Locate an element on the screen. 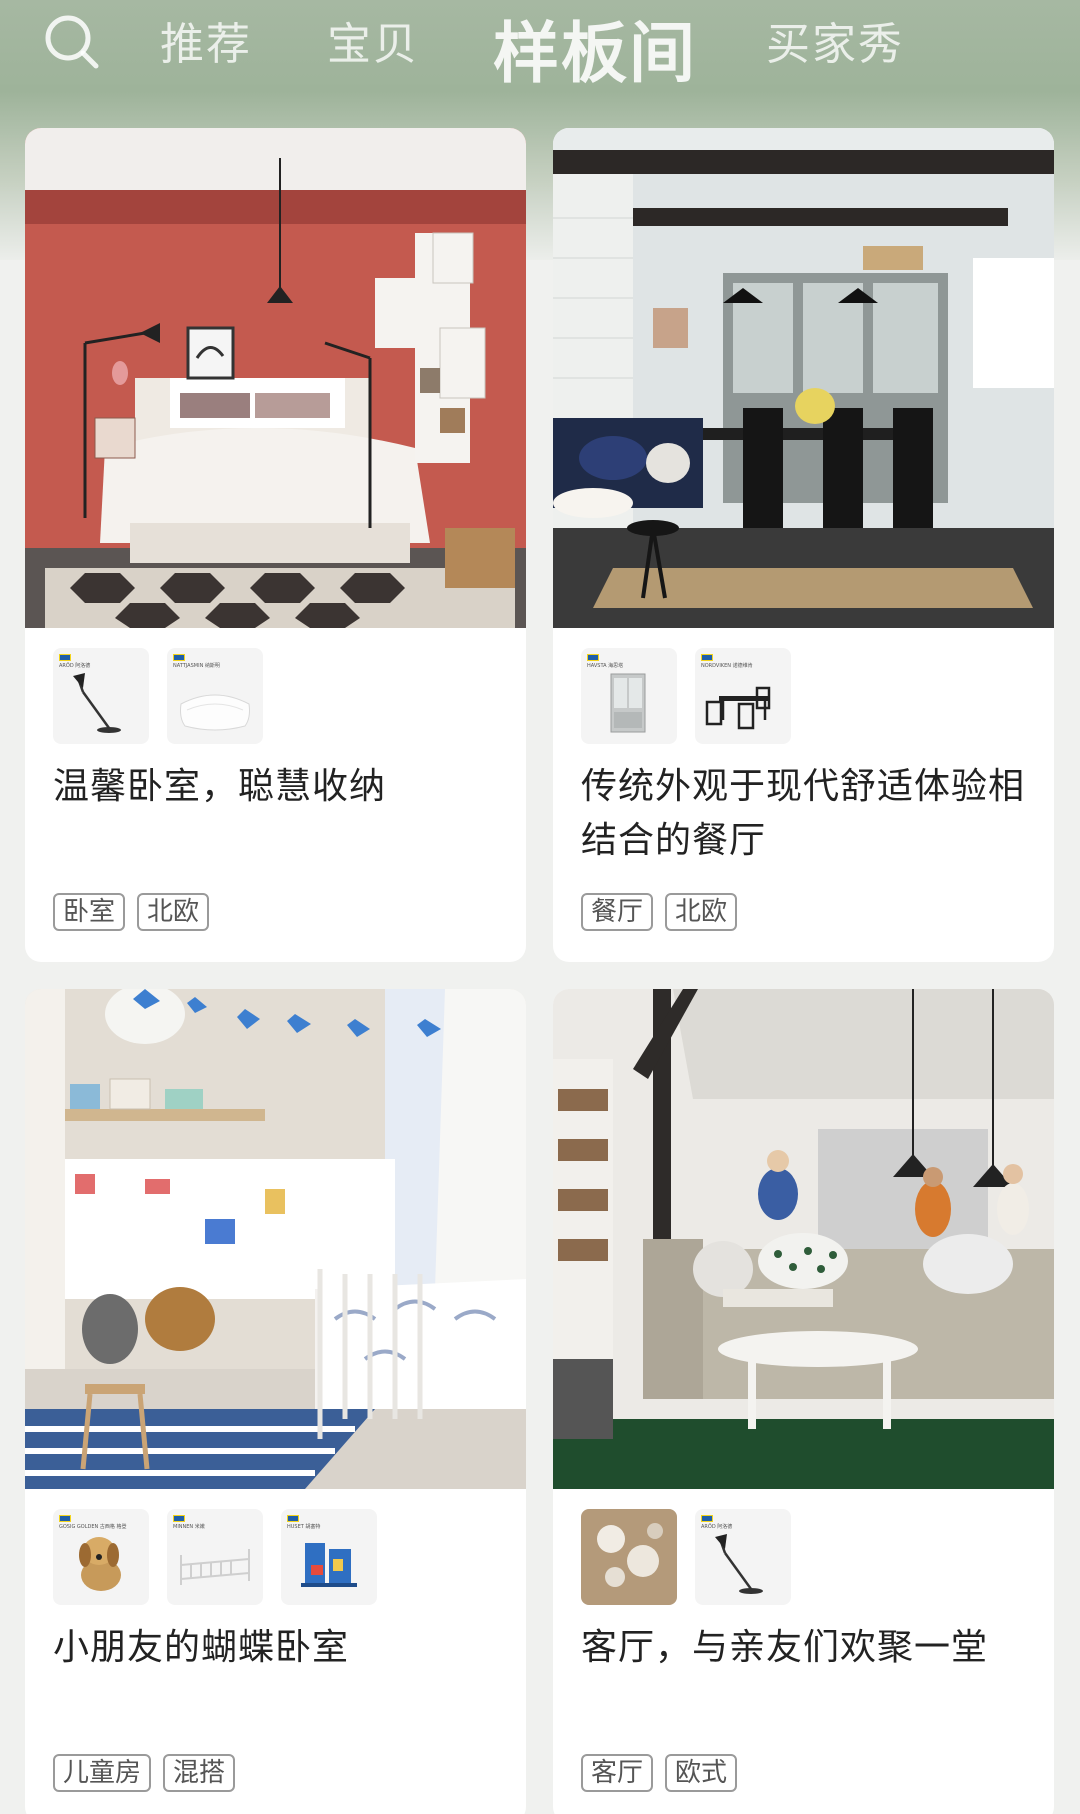 This screenshot has height=1814, width=1080. tag-list: 客厅 欧式 is located at coordinates (659, 1773).